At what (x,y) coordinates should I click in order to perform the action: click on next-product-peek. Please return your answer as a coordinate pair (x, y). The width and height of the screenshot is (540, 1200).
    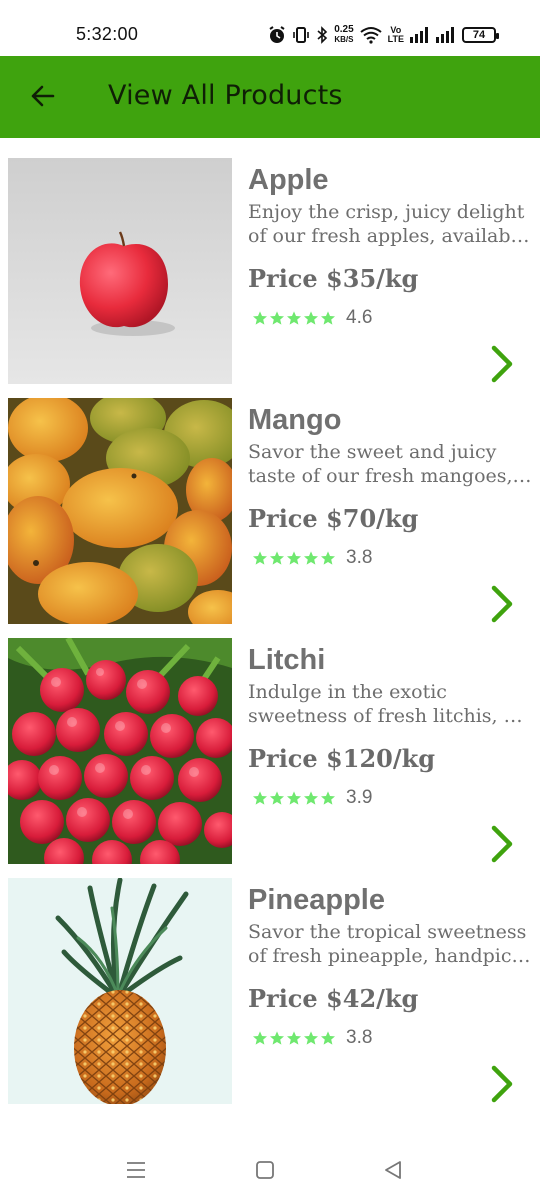
    Looking at the image, I should click on (278, 1130).